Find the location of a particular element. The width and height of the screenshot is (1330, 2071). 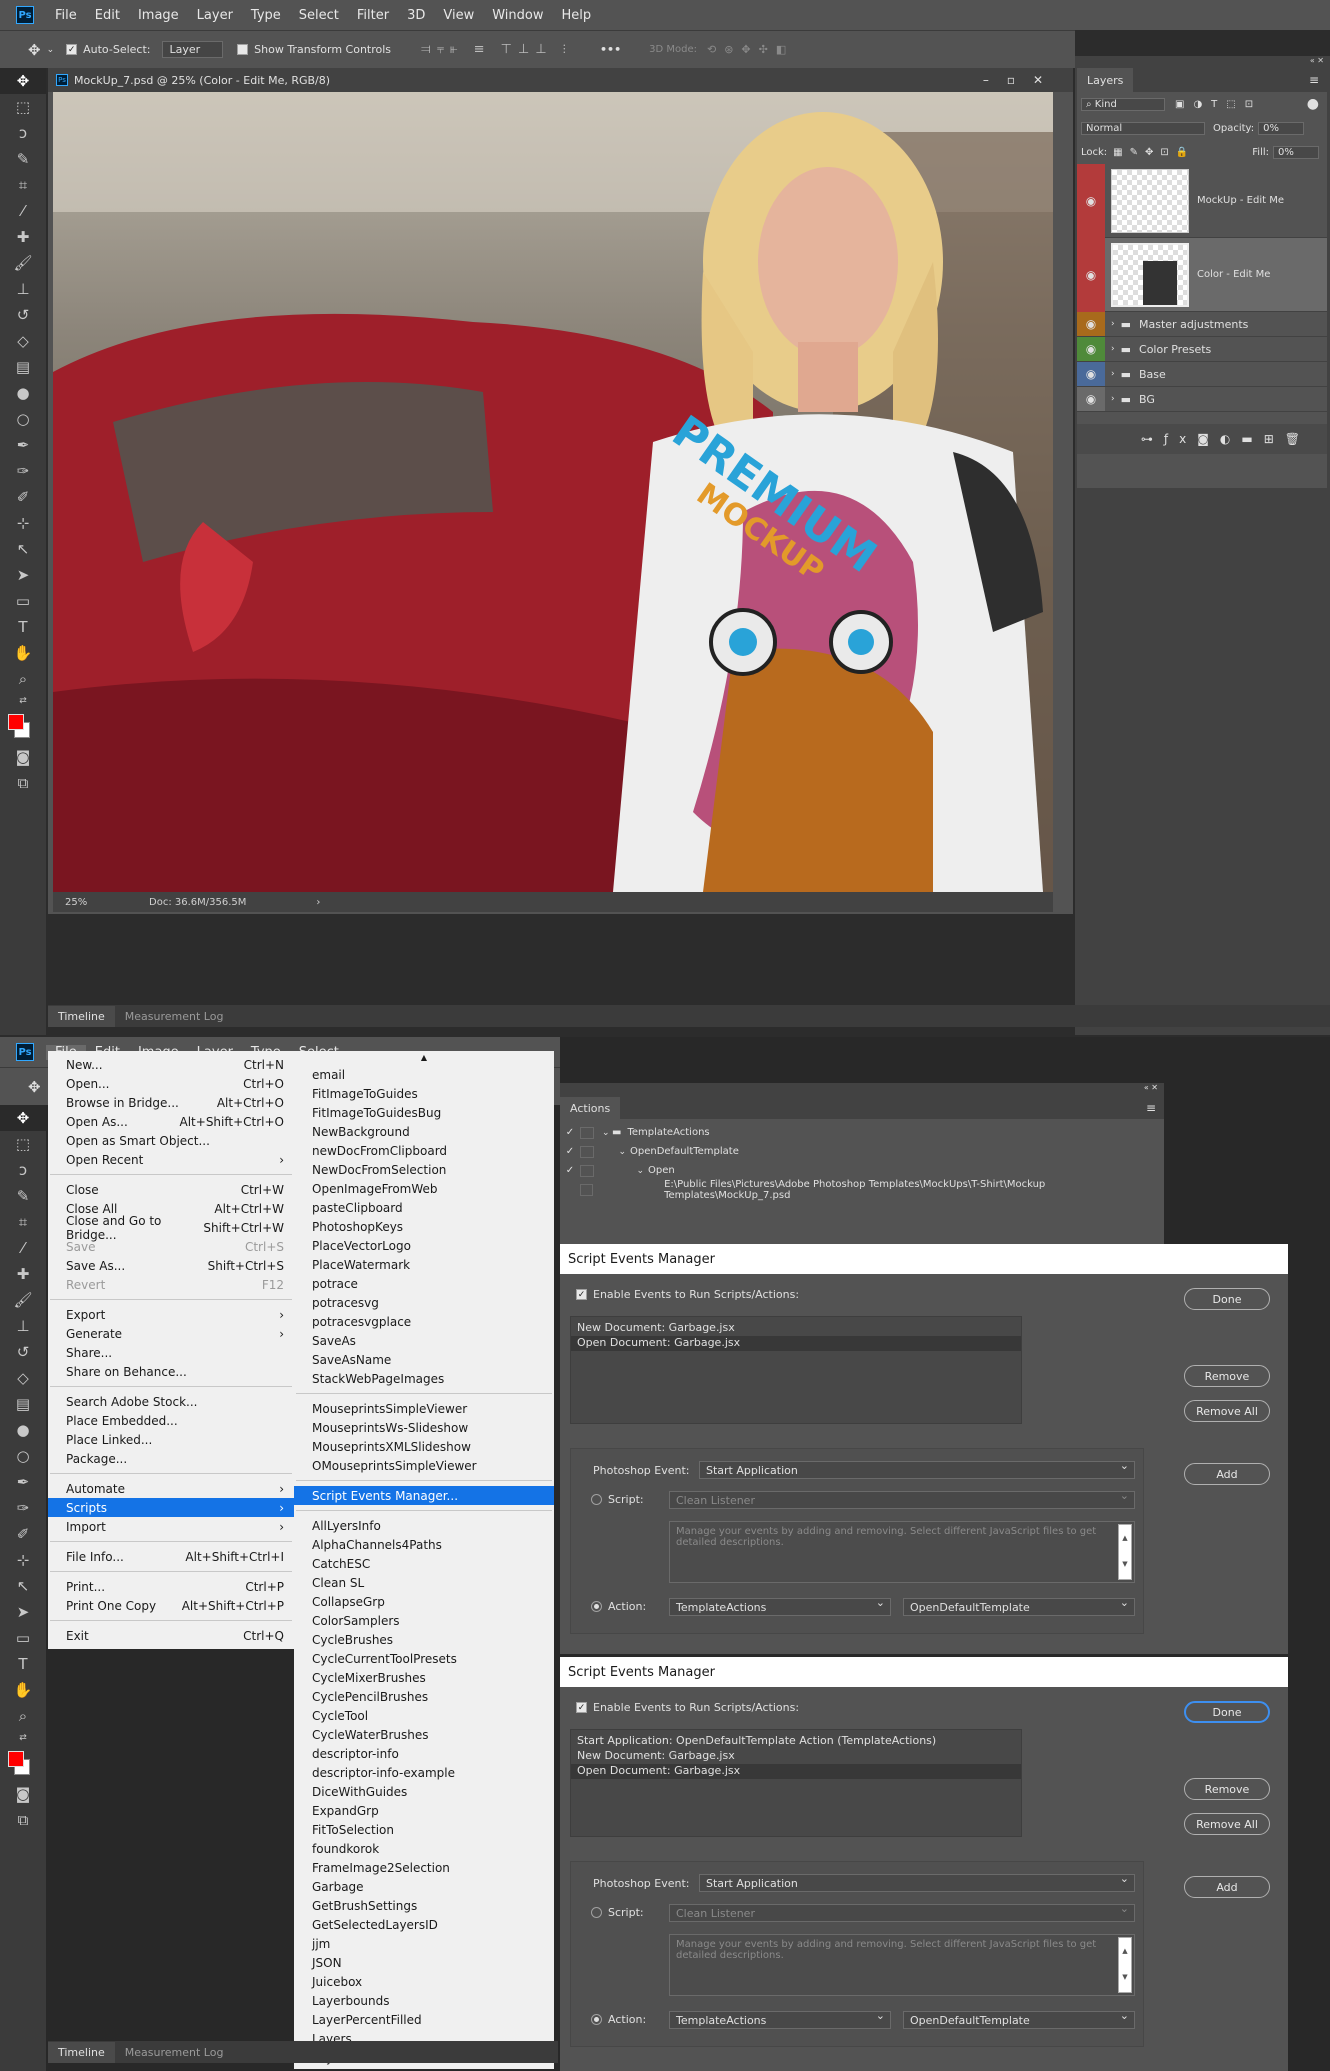

dodge-tool-icon: ○ is located at coordinates (23, 419).